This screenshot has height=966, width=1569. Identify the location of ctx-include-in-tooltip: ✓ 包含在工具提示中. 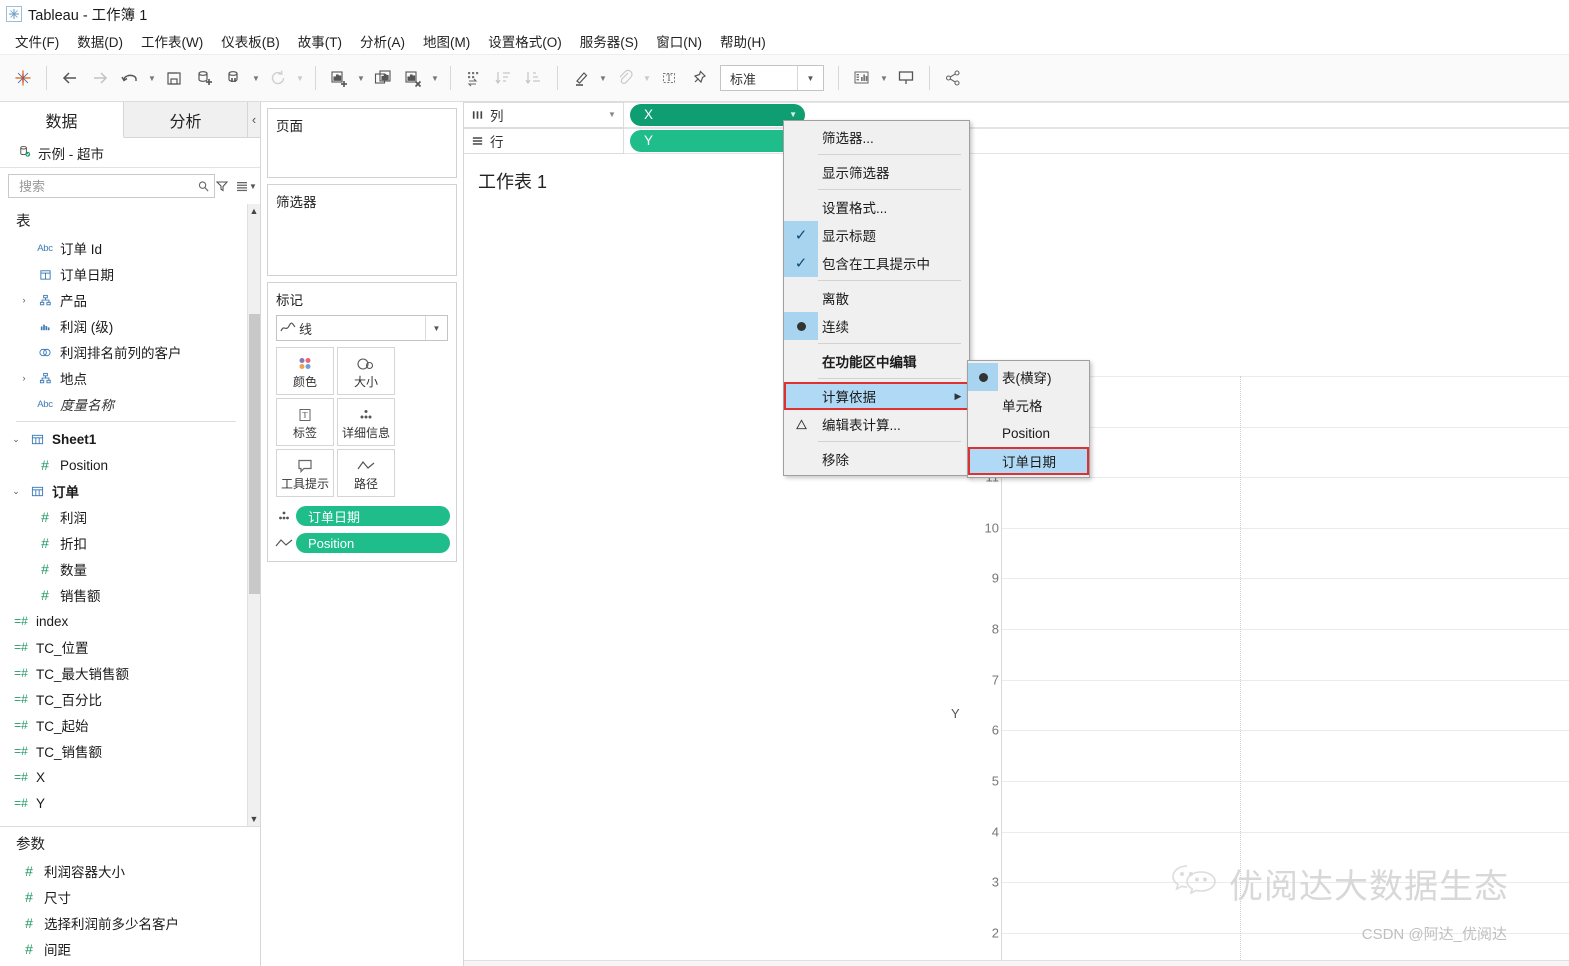
(876, 263).